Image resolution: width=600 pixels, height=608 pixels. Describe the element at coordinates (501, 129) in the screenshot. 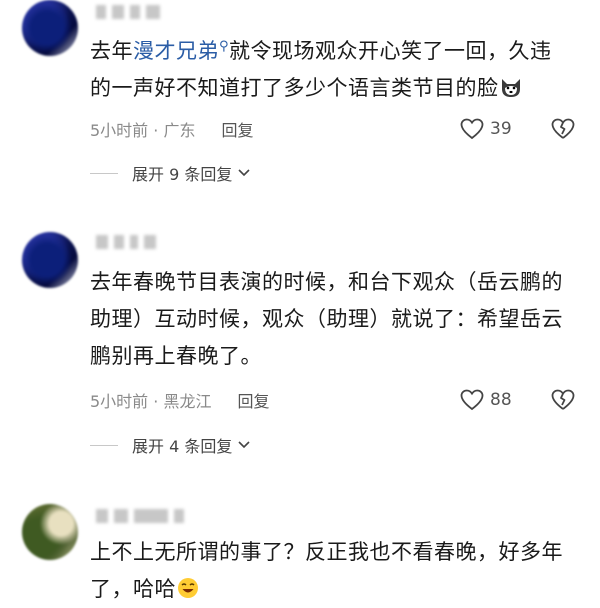

I see `like-count: 39` at that location.